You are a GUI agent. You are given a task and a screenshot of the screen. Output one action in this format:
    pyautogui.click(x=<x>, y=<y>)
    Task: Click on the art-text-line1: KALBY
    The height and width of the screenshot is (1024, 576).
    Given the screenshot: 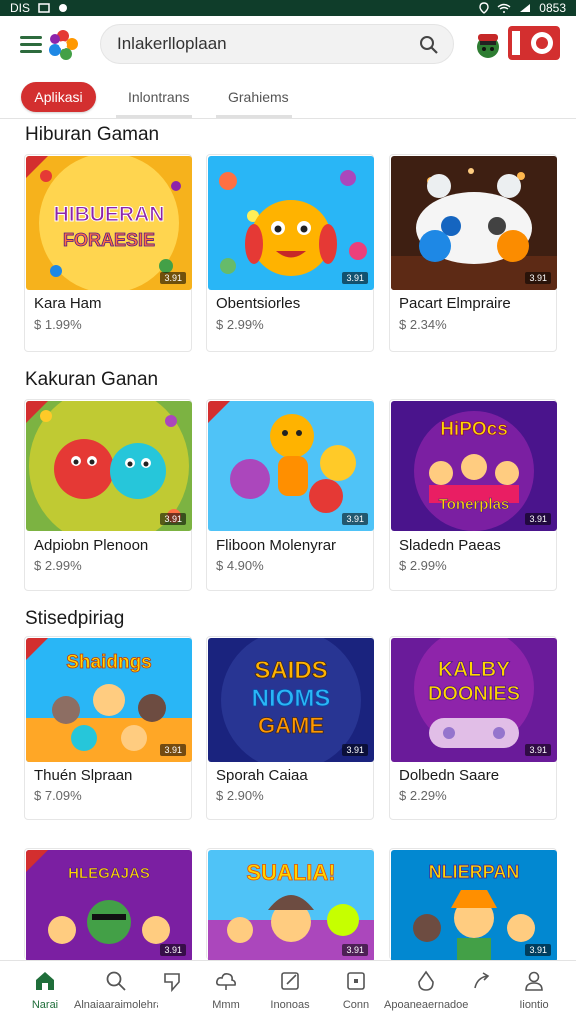 What is the action you would take?
    pyautogui.click(x=474, y=669)
    